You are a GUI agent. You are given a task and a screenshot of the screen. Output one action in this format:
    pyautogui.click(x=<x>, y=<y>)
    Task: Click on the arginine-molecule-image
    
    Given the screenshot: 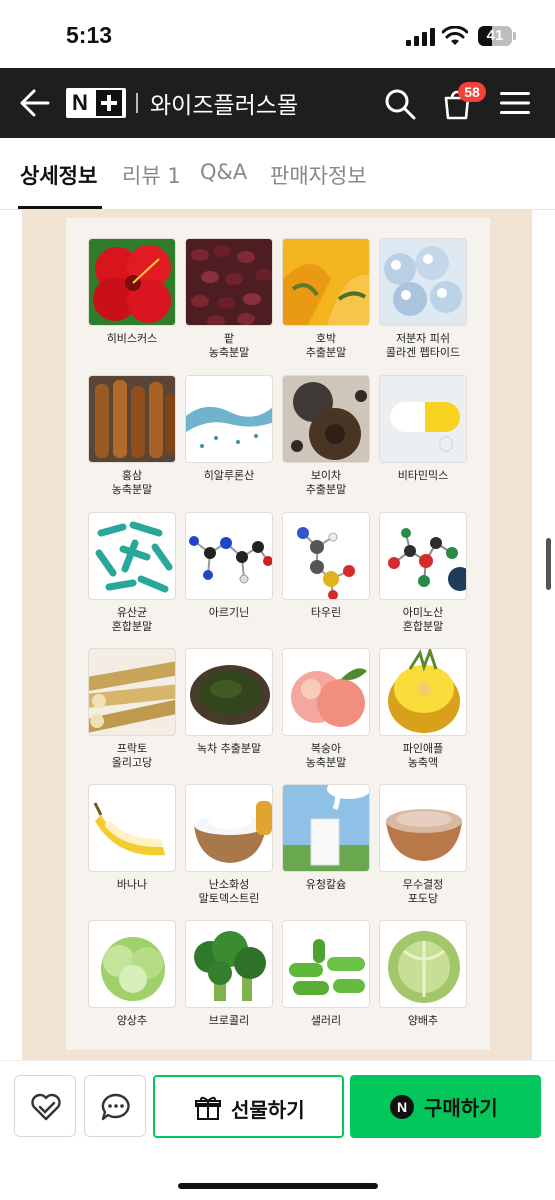 What is the action you would take?
    pyautogui.click(x=229, y=556)
    